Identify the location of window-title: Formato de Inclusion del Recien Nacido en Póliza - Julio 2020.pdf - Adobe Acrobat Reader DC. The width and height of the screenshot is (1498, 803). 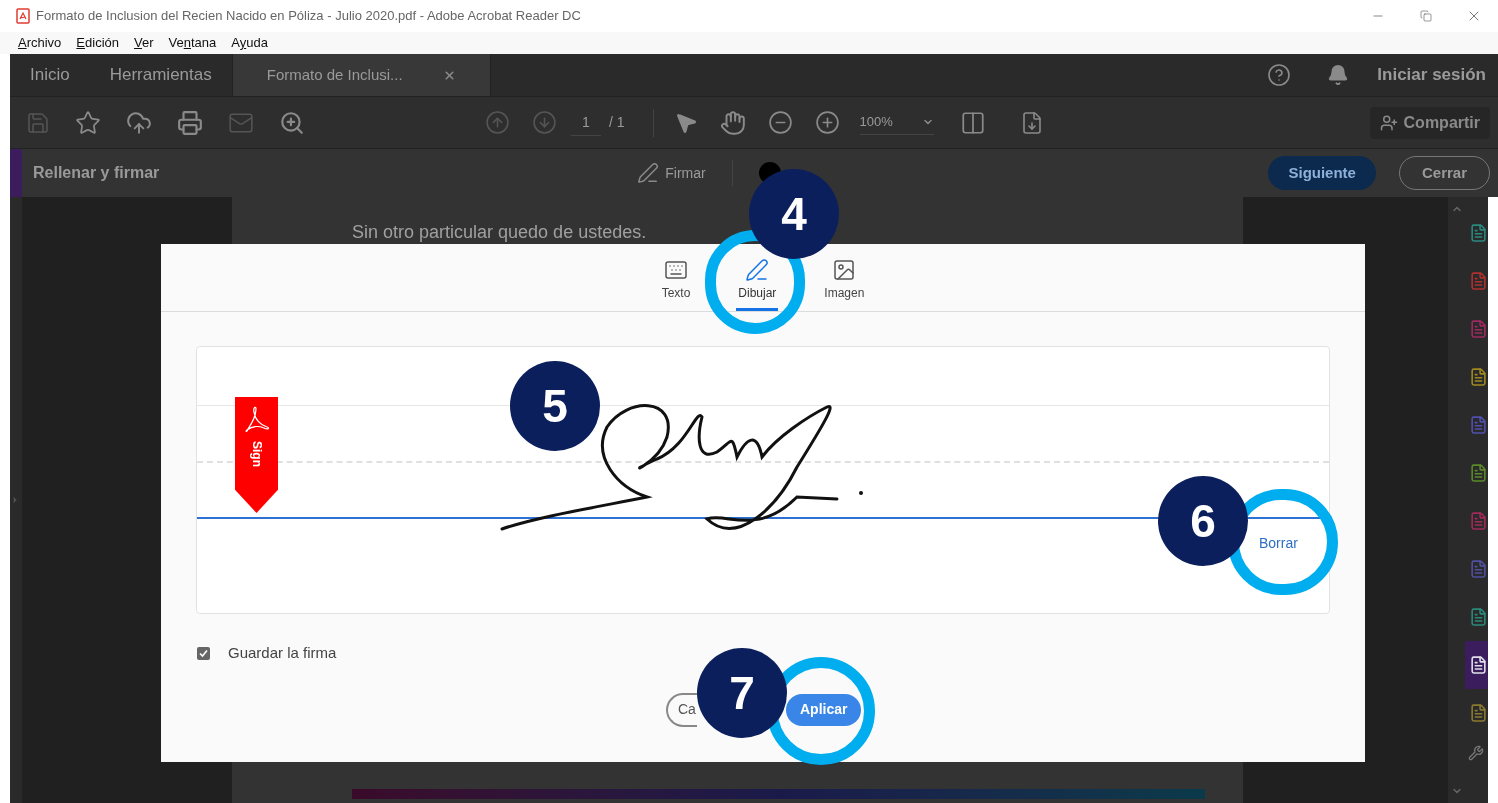
(308, 16).